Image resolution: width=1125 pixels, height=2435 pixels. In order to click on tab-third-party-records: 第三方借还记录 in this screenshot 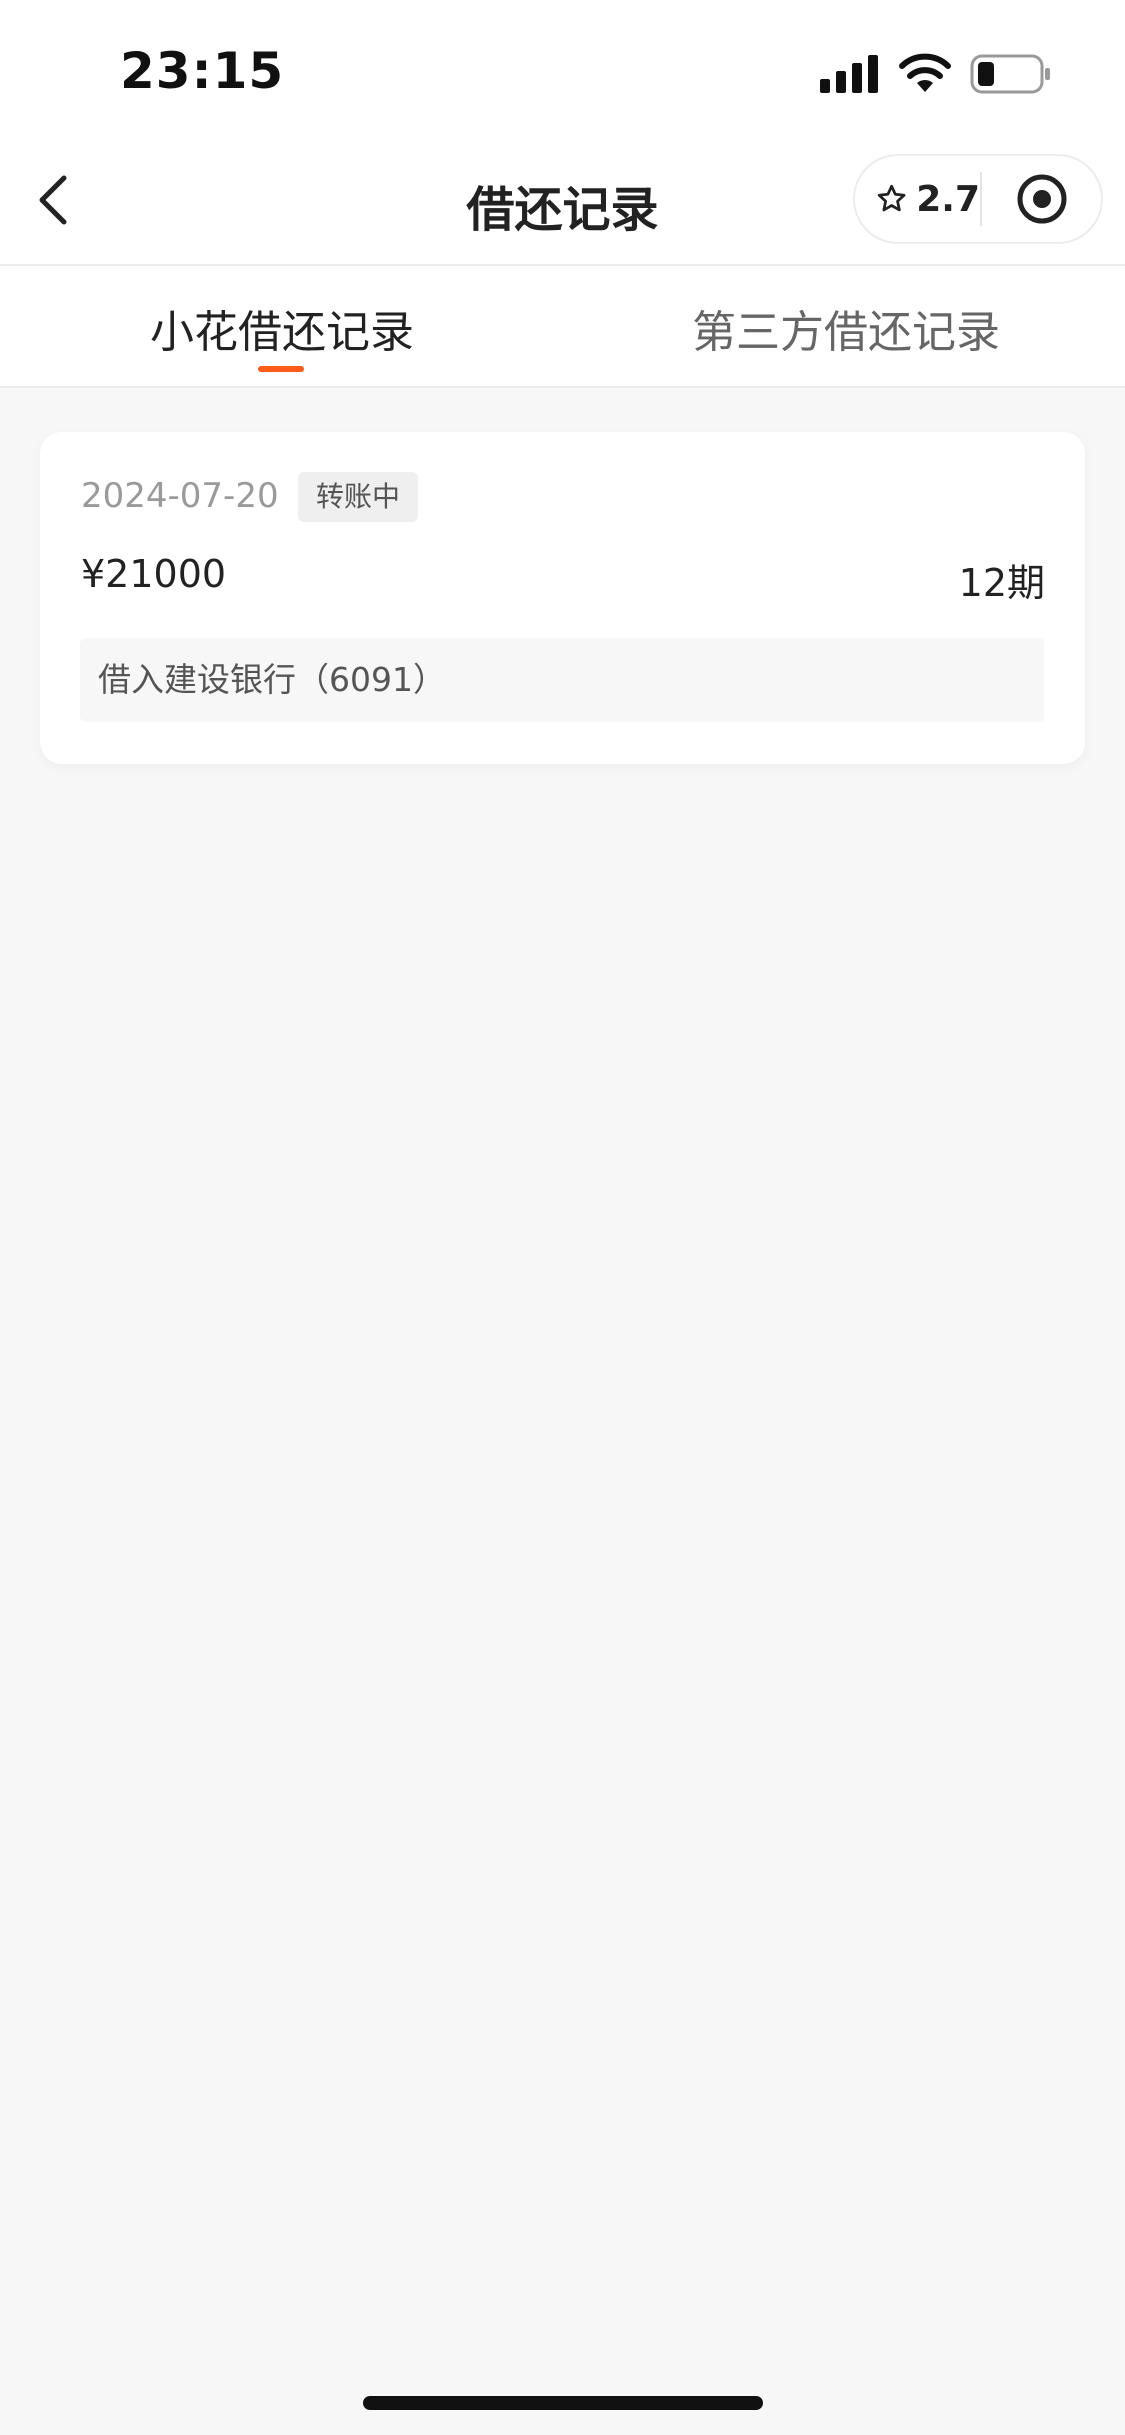, I will do `click(846, 328)`.